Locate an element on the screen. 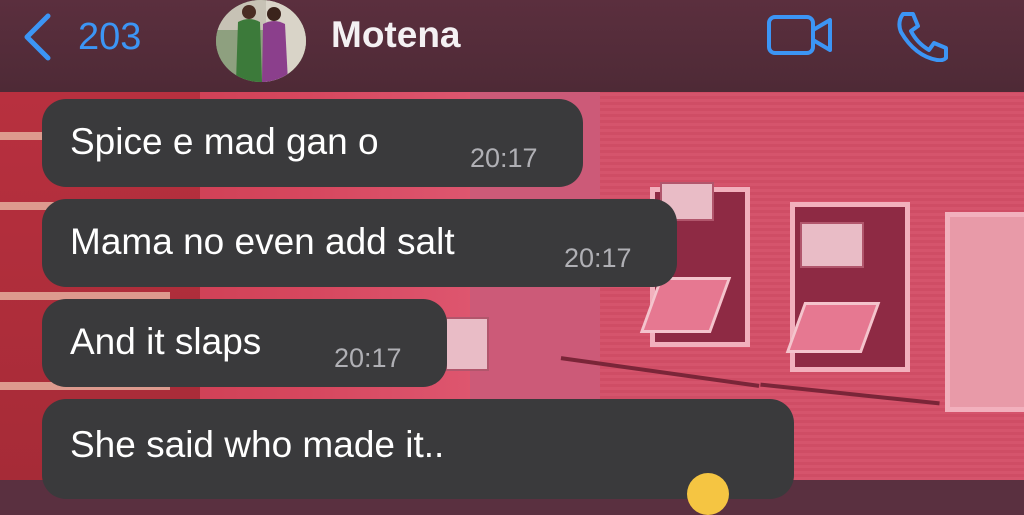  message-bubble: Spice e mad gan o 20:17 is located at coordinates (312, 143).